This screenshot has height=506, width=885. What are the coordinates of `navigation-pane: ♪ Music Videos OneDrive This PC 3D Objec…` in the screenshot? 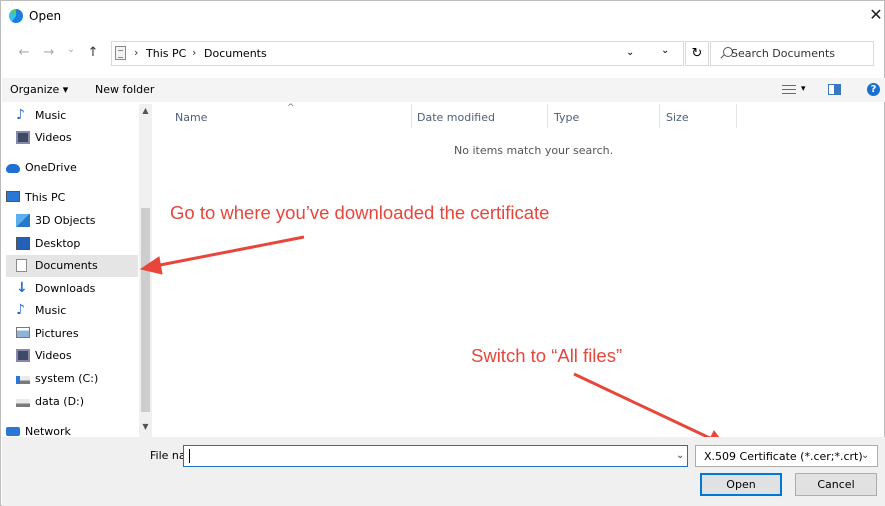 It's located at (77, 270).